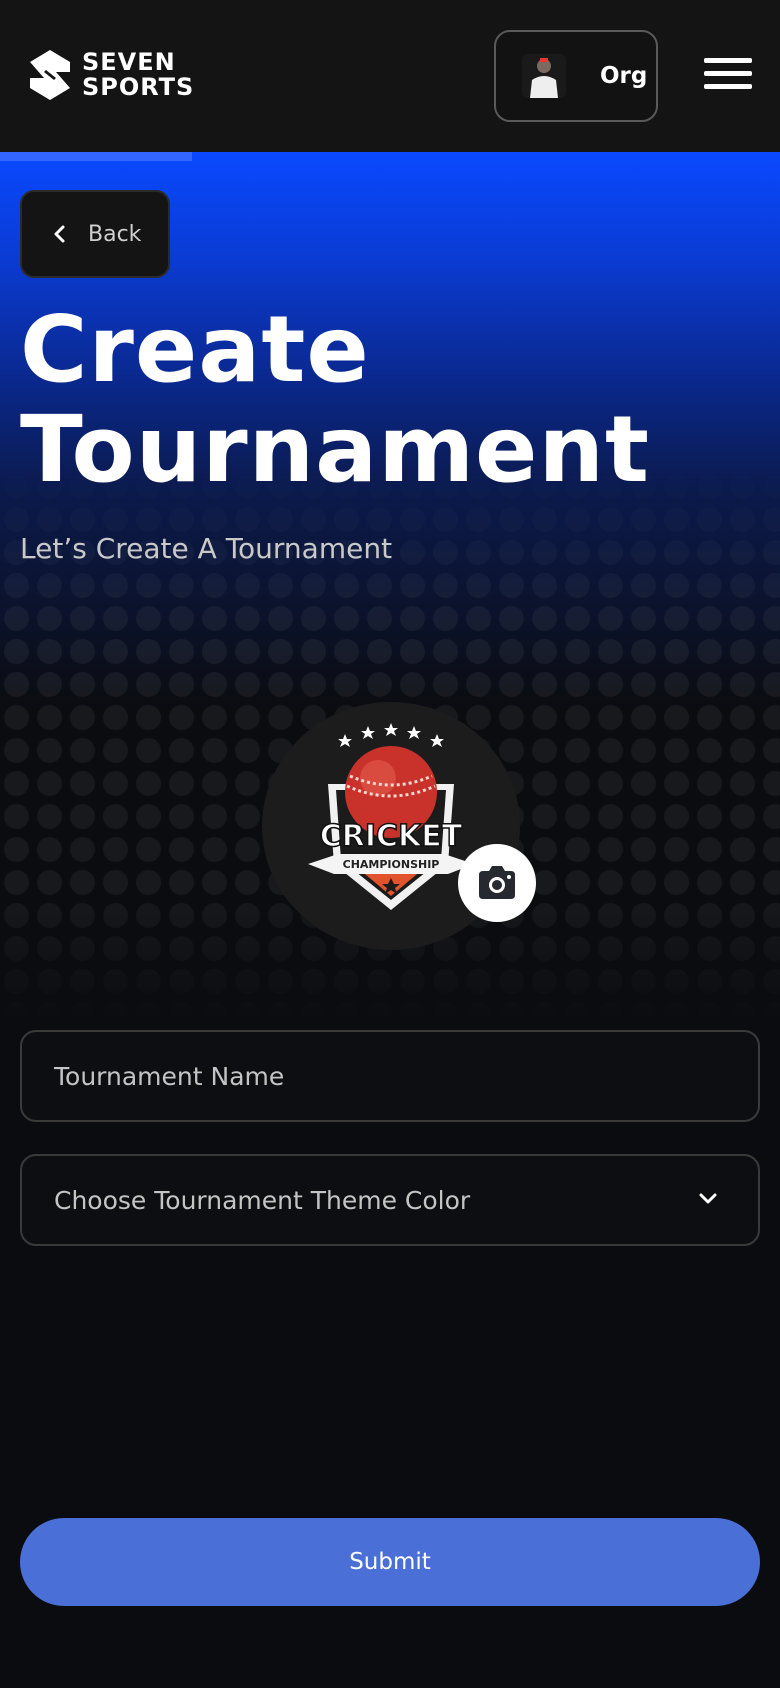 This screenshot has width=780, height=1688. What do you see at coordinates (206, 548) in the screenshot?
I see `page-subtitle: Let’s Create A Tournament` at bounding box center [206, 548].